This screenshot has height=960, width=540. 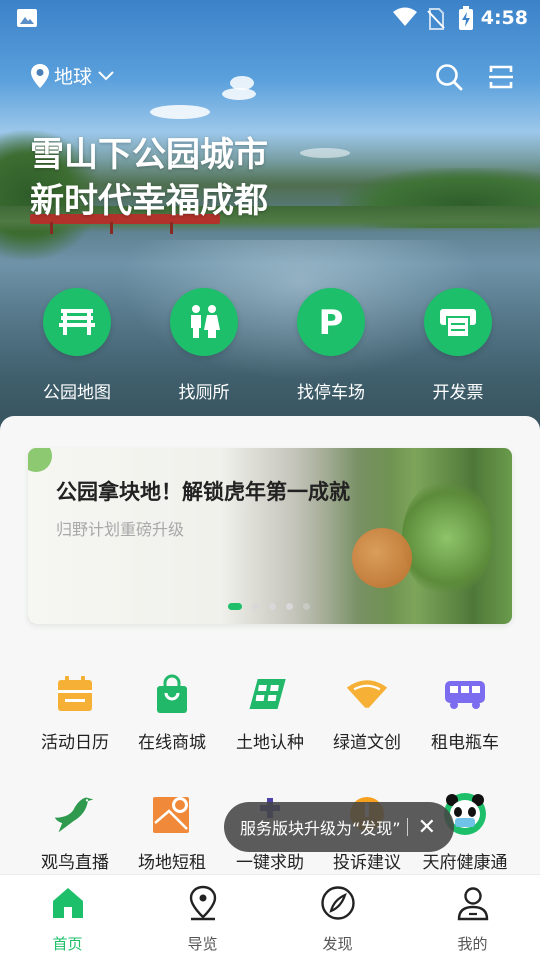 I want to click on compass-icon, so click(x=337, y=903).